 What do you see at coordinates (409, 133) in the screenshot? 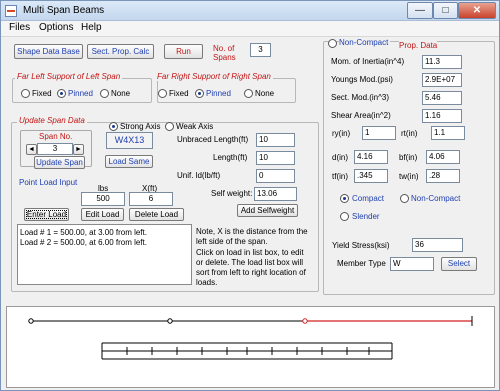
I see `rt-label: rt(in)` at bounding box center [409, 133].